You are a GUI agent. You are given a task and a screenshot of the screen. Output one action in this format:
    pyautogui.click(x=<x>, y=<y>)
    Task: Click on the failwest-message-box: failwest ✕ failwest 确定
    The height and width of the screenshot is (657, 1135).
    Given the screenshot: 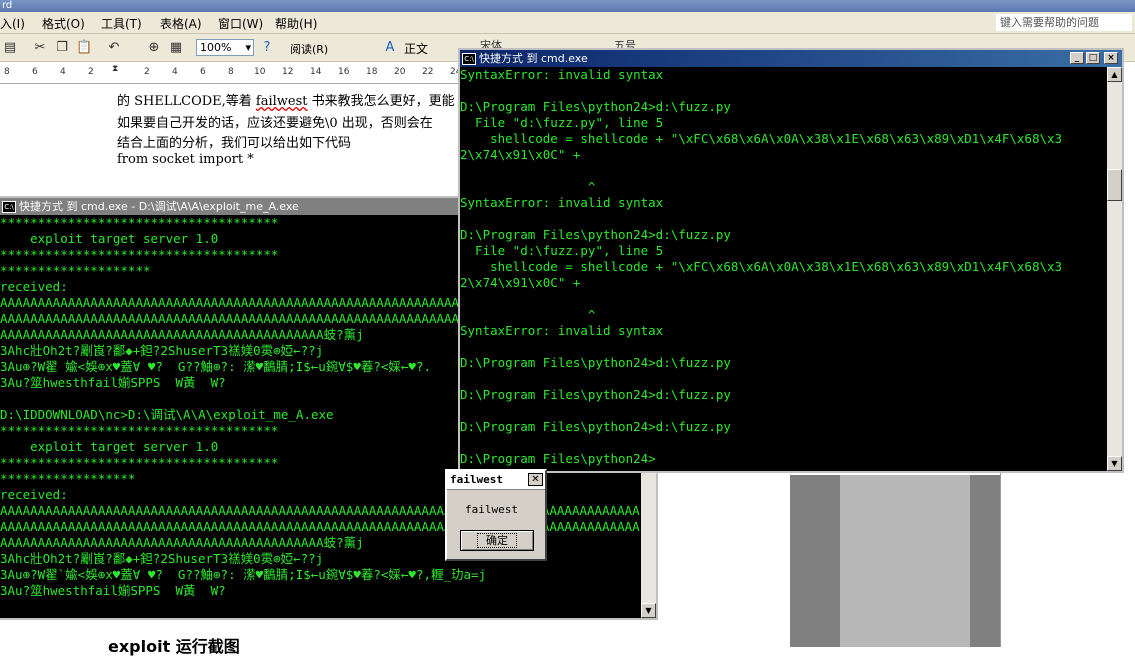 What is the action you would take?
    pyautogui.click(x=496, y=515)
    